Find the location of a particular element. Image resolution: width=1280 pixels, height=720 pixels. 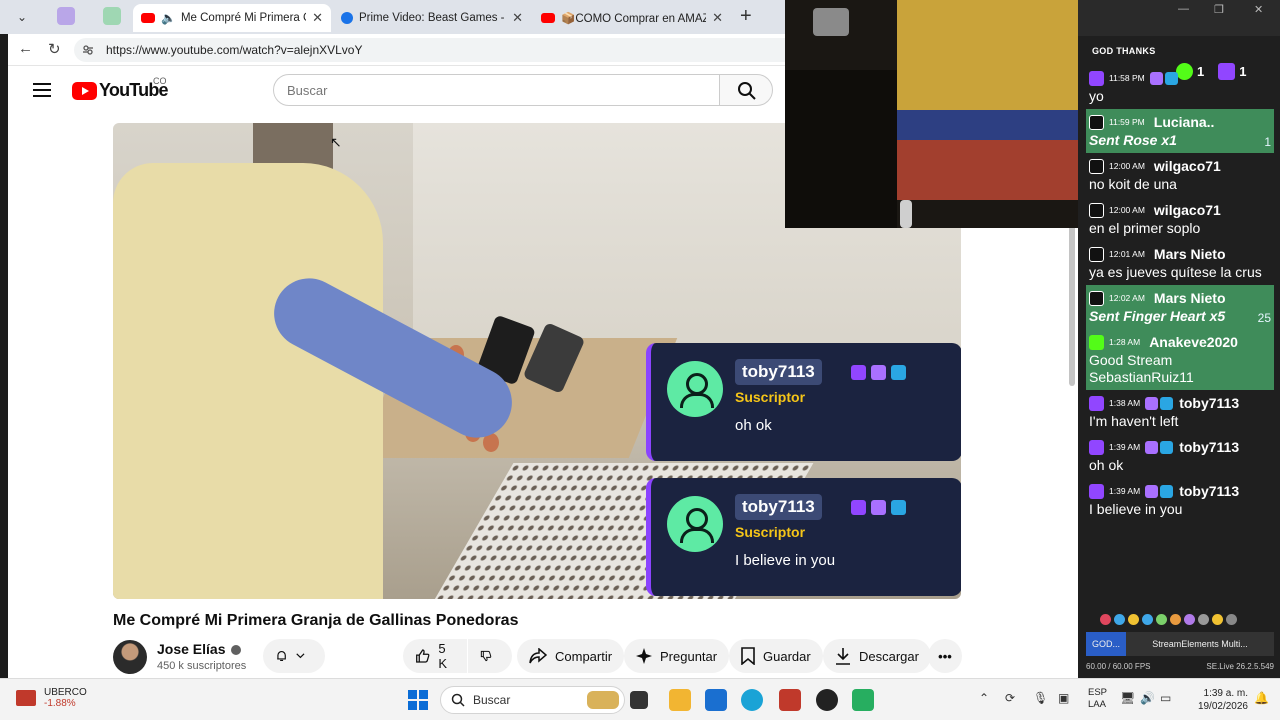

microphone-icon: 🎙 is located at coordinates (1040, 698).